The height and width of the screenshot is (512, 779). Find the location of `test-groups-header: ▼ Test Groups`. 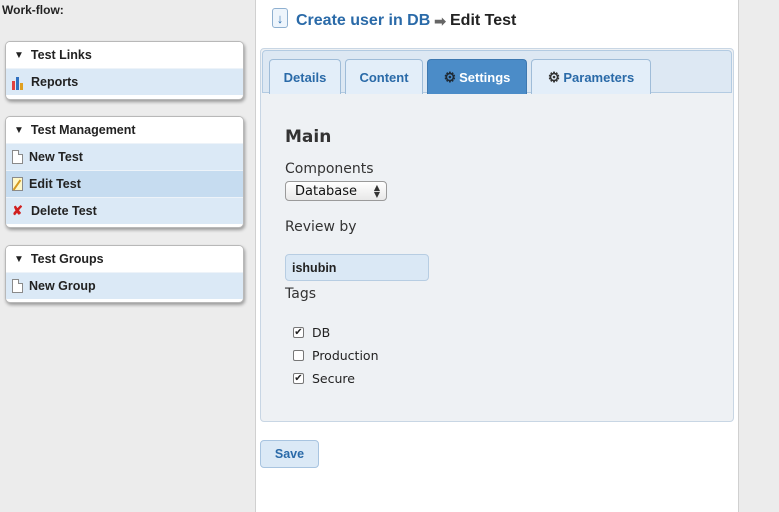

test-groups-header: ▼ Test Groups is located at coordinates (124, 259).